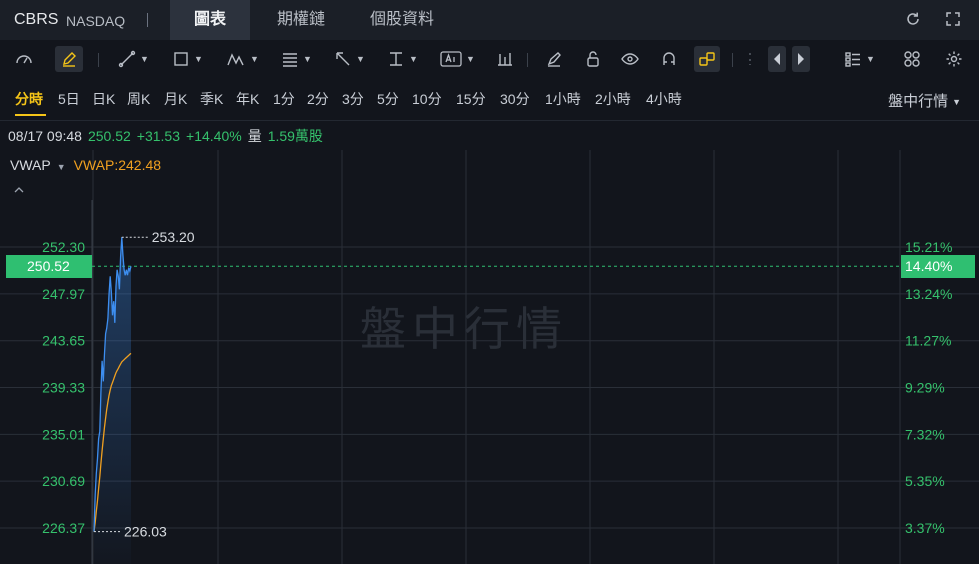  Describe the element at coordinates (489, 59) in the screenshot. I see `drawing-toolbar: ▼ ▼ ▼ ▼ ▼ ▼ ▼ ▼` at that location.